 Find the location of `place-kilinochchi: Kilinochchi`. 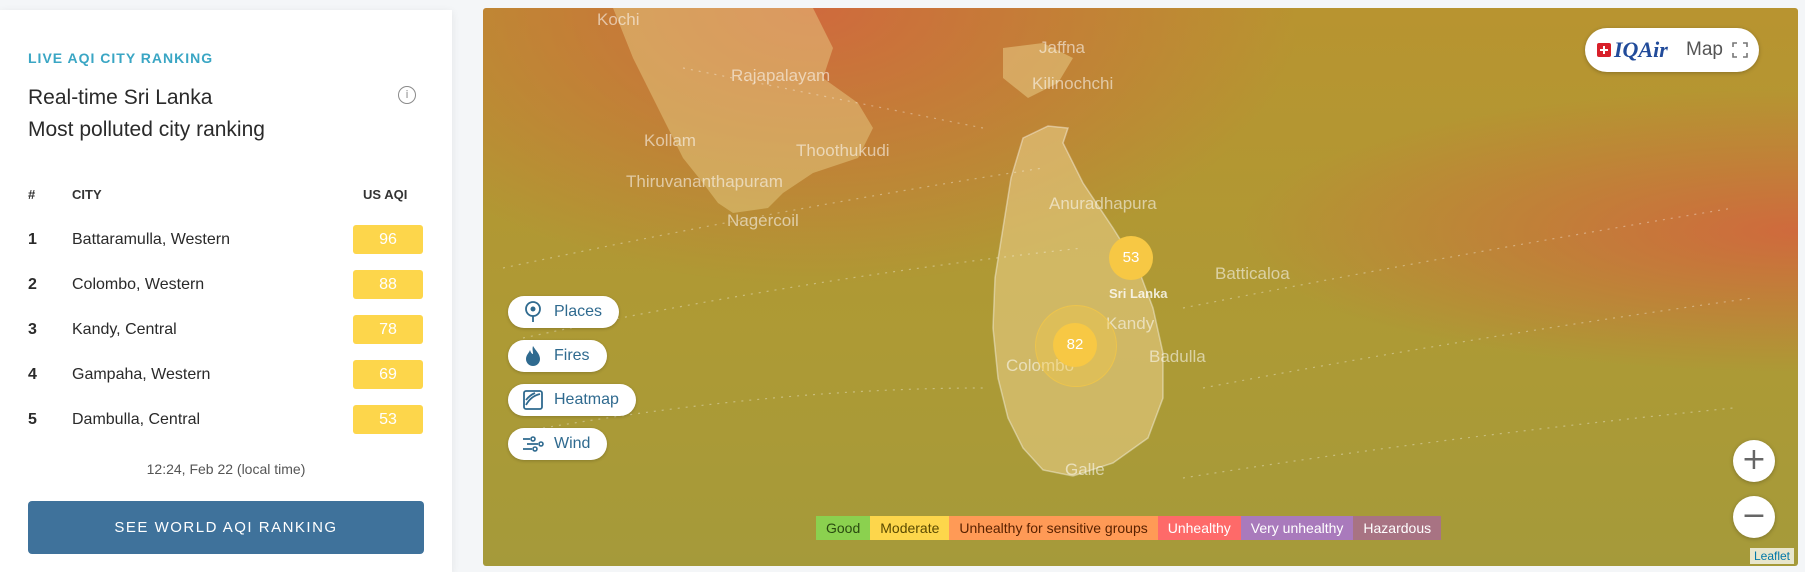

place-kilinochchi: Kilinochchi is located at coordinates (1073, 83).